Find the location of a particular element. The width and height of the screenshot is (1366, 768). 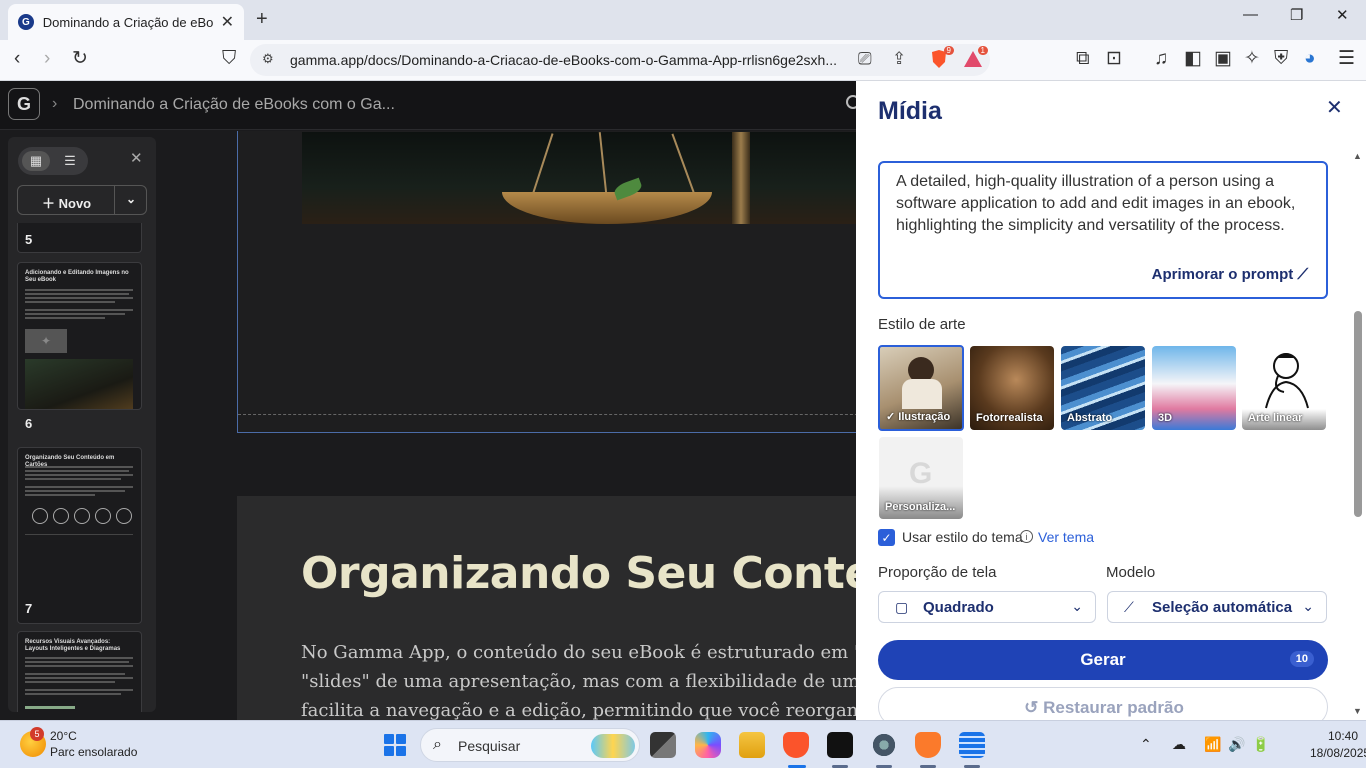

volume-icon: 🔊 is located at coordinates (1236, 744).